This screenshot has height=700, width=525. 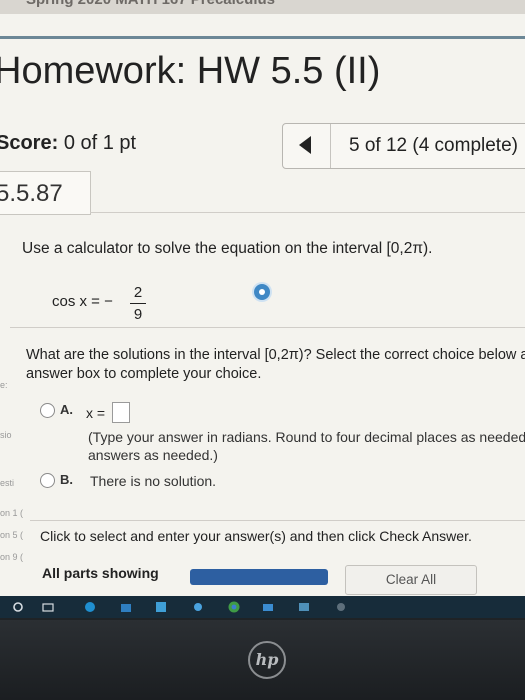 I want to click on nav-divider, so click(x=330, y=146).